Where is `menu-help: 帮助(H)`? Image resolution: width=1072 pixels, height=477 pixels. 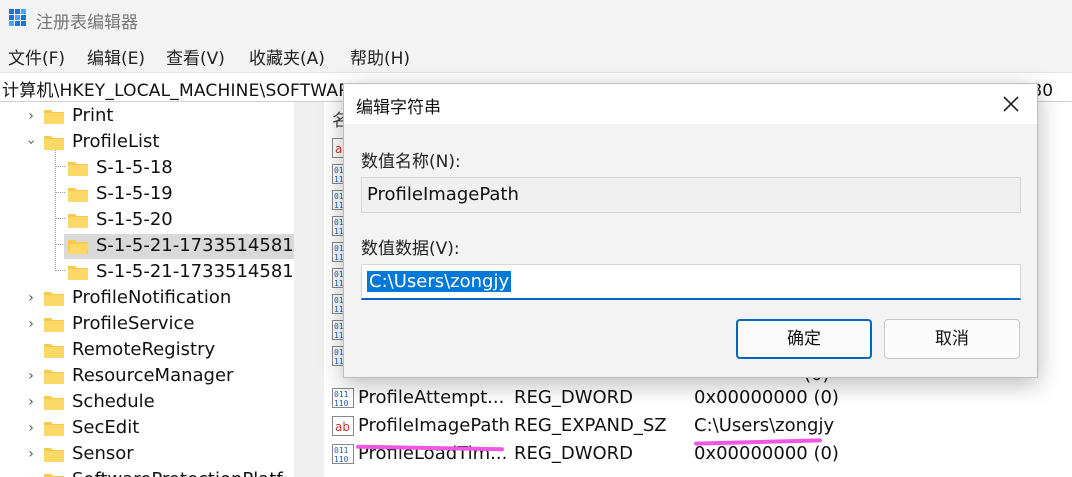
menu-help: 帮助(H) is located at coordinates (380, 56).